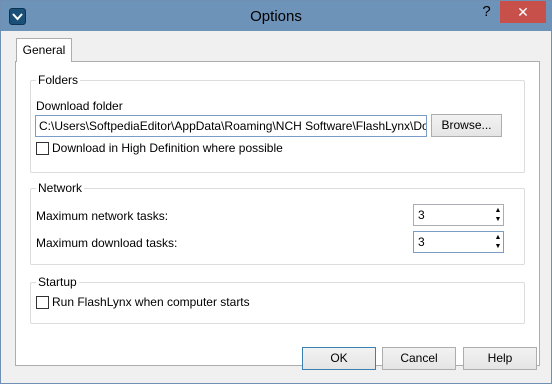 This screenshot has width=552, height=384. I want to click on max-download-tasks-spinner: 3 ▲ ▼, so click(458, 242).